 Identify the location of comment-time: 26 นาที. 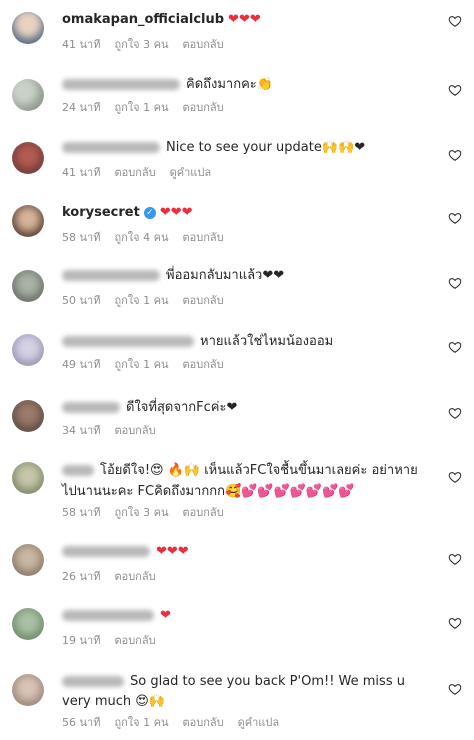
(81, 576).